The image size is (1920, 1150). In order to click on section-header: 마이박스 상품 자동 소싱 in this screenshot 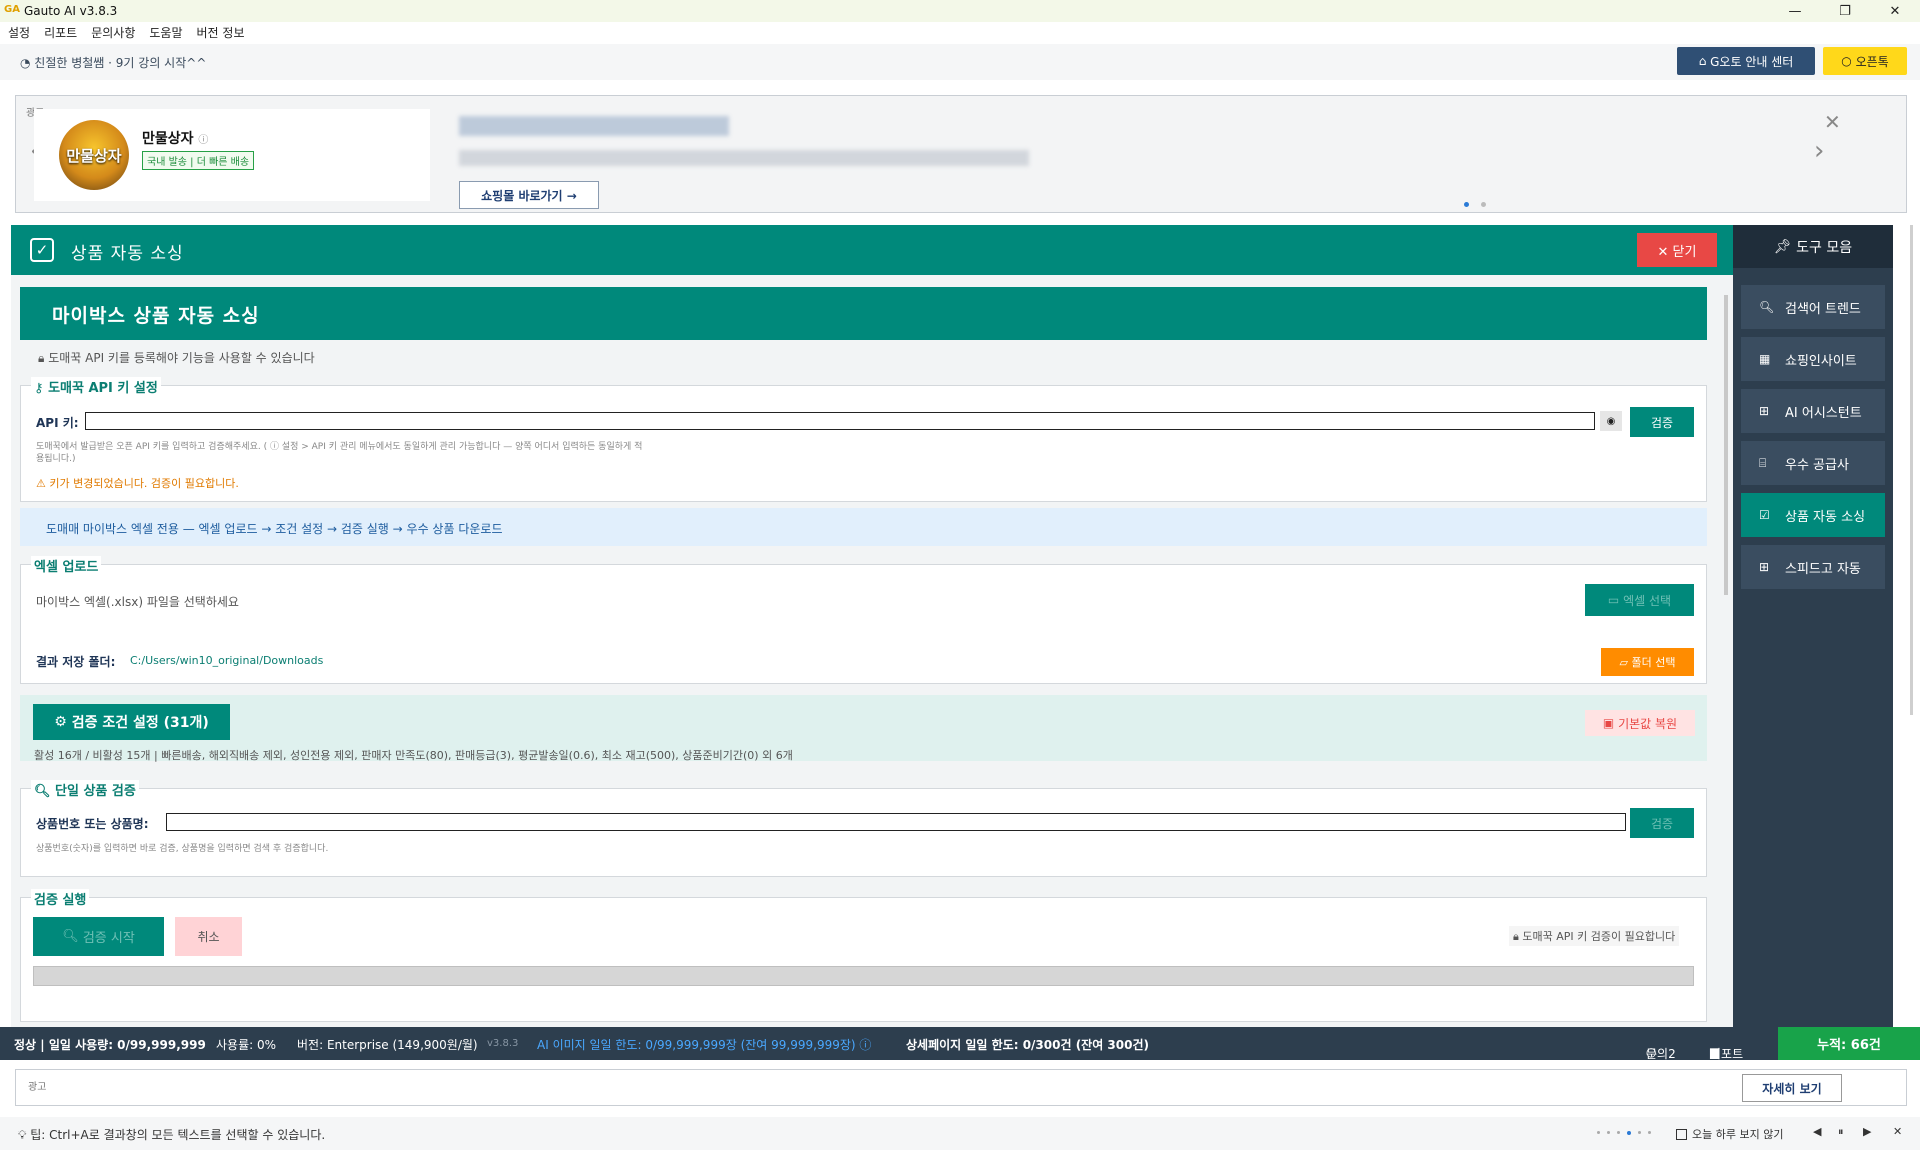, I will do `click(863, 313)`.